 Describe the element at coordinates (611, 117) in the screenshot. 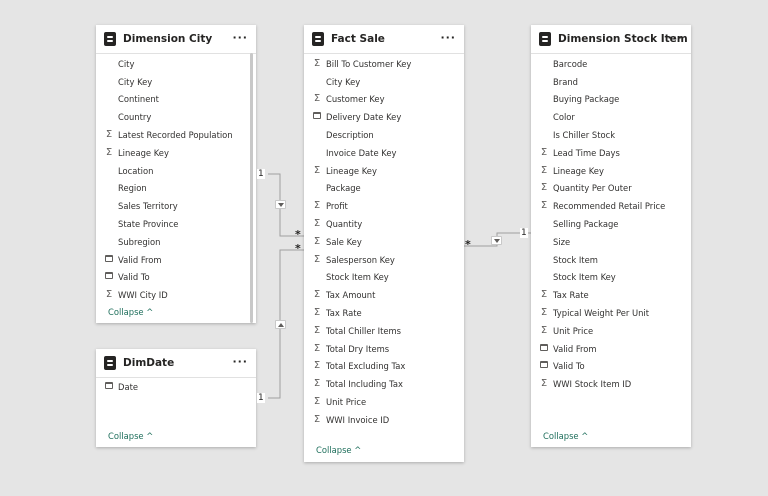

I see `field-row: Color` at that location.